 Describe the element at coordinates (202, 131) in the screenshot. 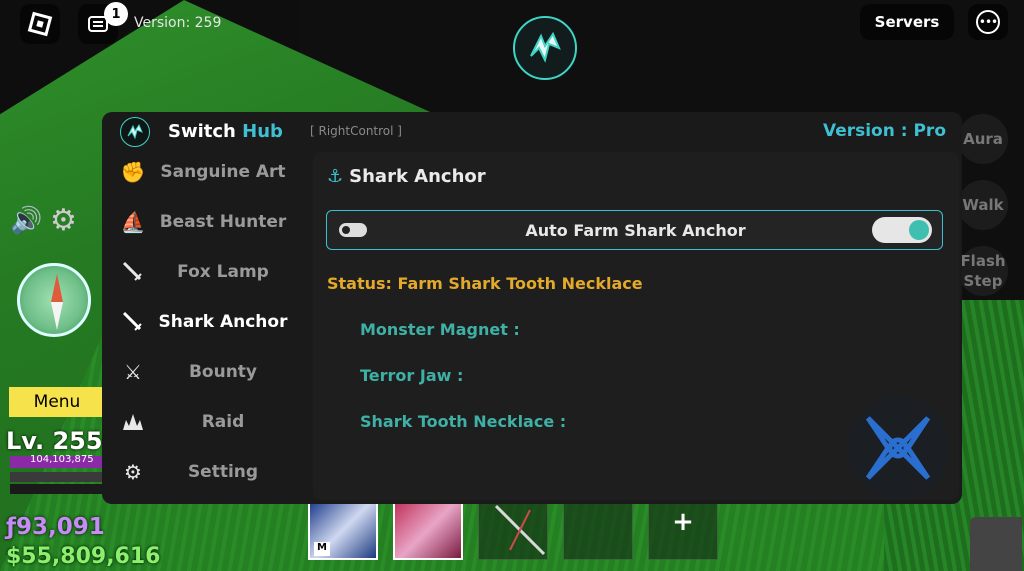

I see `hub-title-part1: Switch` at that location.